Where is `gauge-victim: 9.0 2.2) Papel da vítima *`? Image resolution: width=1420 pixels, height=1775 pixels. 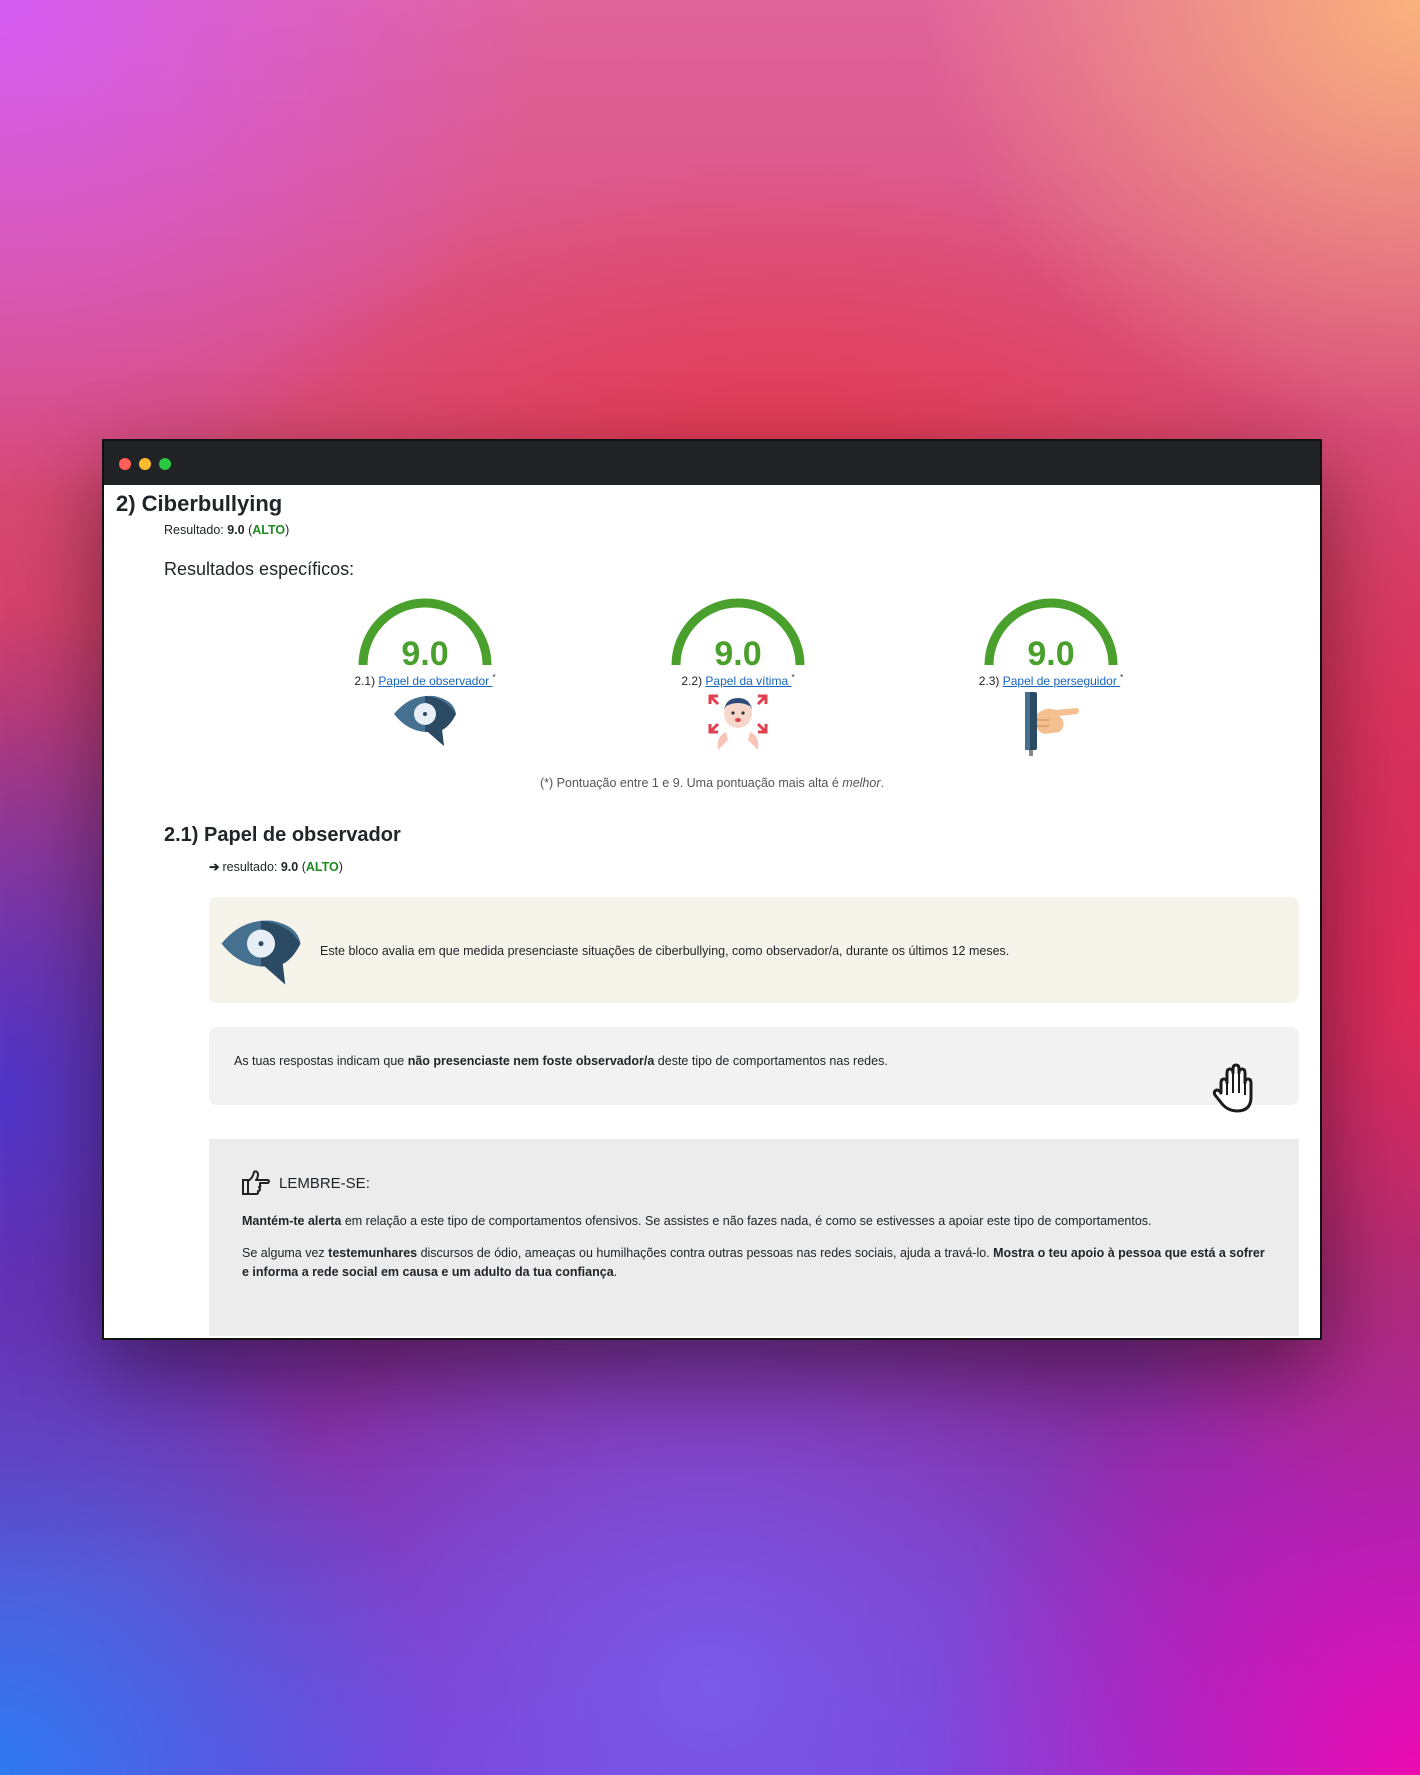 gauge-victim: 9.0 2.2) Papel da vítima * is located at coordinates (738, 674).